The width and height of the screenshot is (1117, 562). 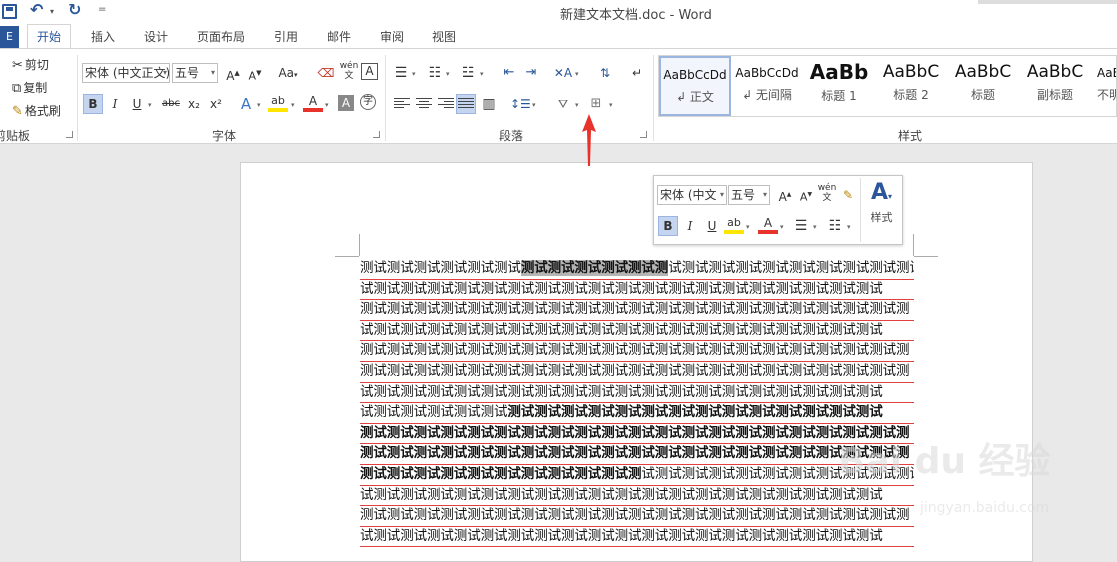 I want to click on line-spacing-icon: ↕☰, so click(x=520, y=104).